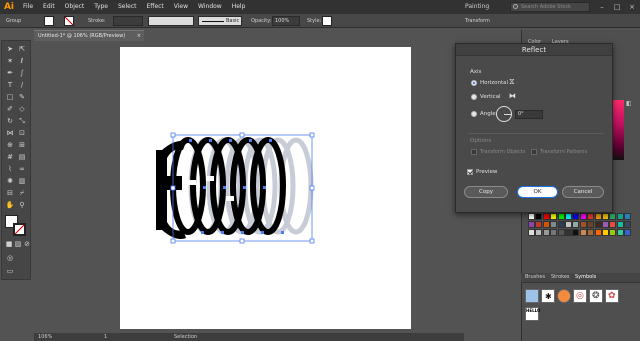 This screenshot has width=640, height=341. Describe the element at coordinates (489, 114) in the screenshot. I see `angle-label: Angle:` at that location.